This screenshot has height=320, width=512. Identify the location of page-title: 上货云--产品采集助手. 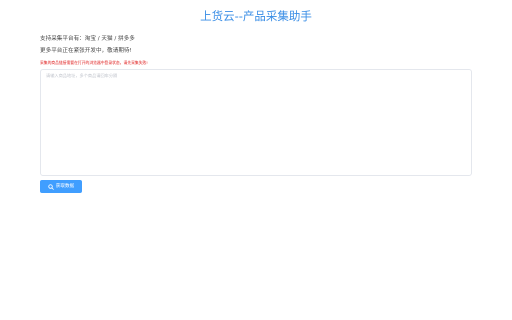
(256, 16).